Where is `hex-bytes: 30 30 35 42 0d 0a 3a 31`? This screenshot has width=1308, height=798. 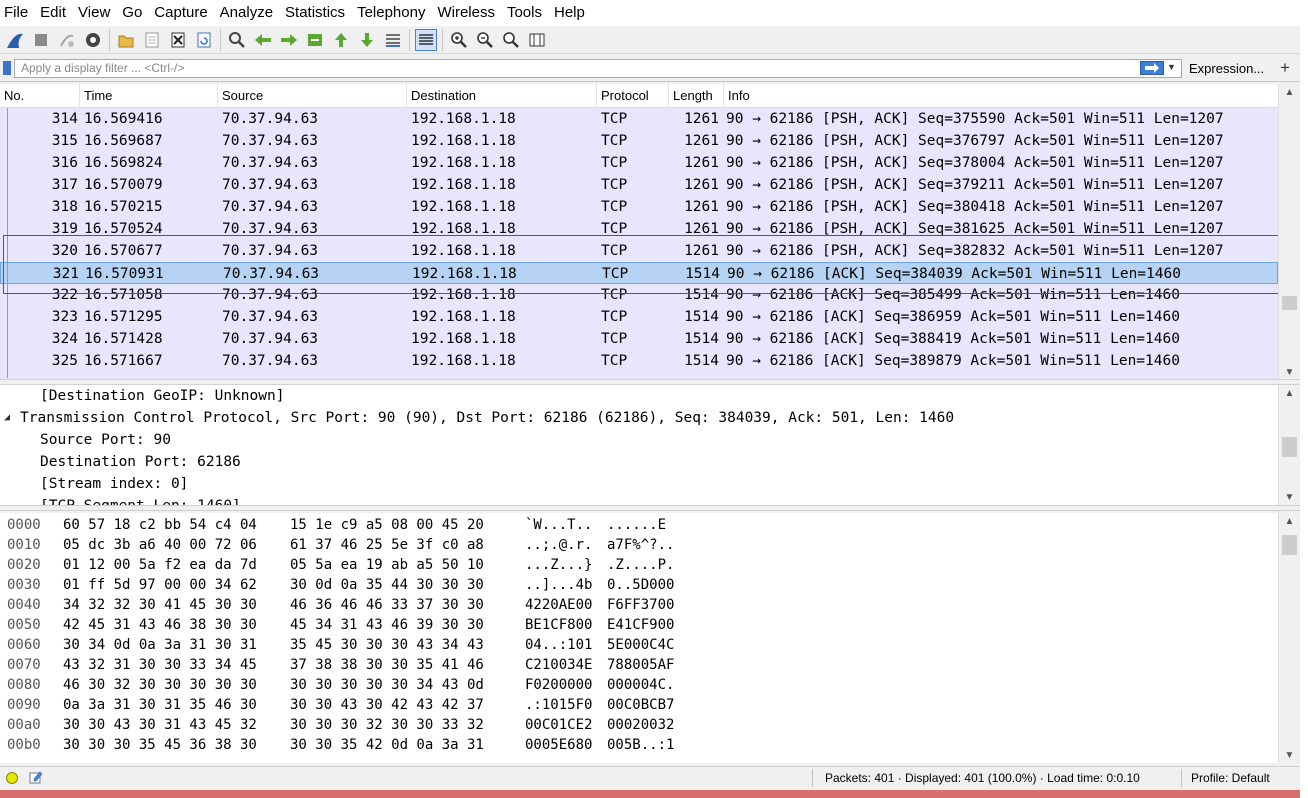 hex-bytes: 30 30 35 42 0d 0a 3a 31 is located at coordinates (387, 745).